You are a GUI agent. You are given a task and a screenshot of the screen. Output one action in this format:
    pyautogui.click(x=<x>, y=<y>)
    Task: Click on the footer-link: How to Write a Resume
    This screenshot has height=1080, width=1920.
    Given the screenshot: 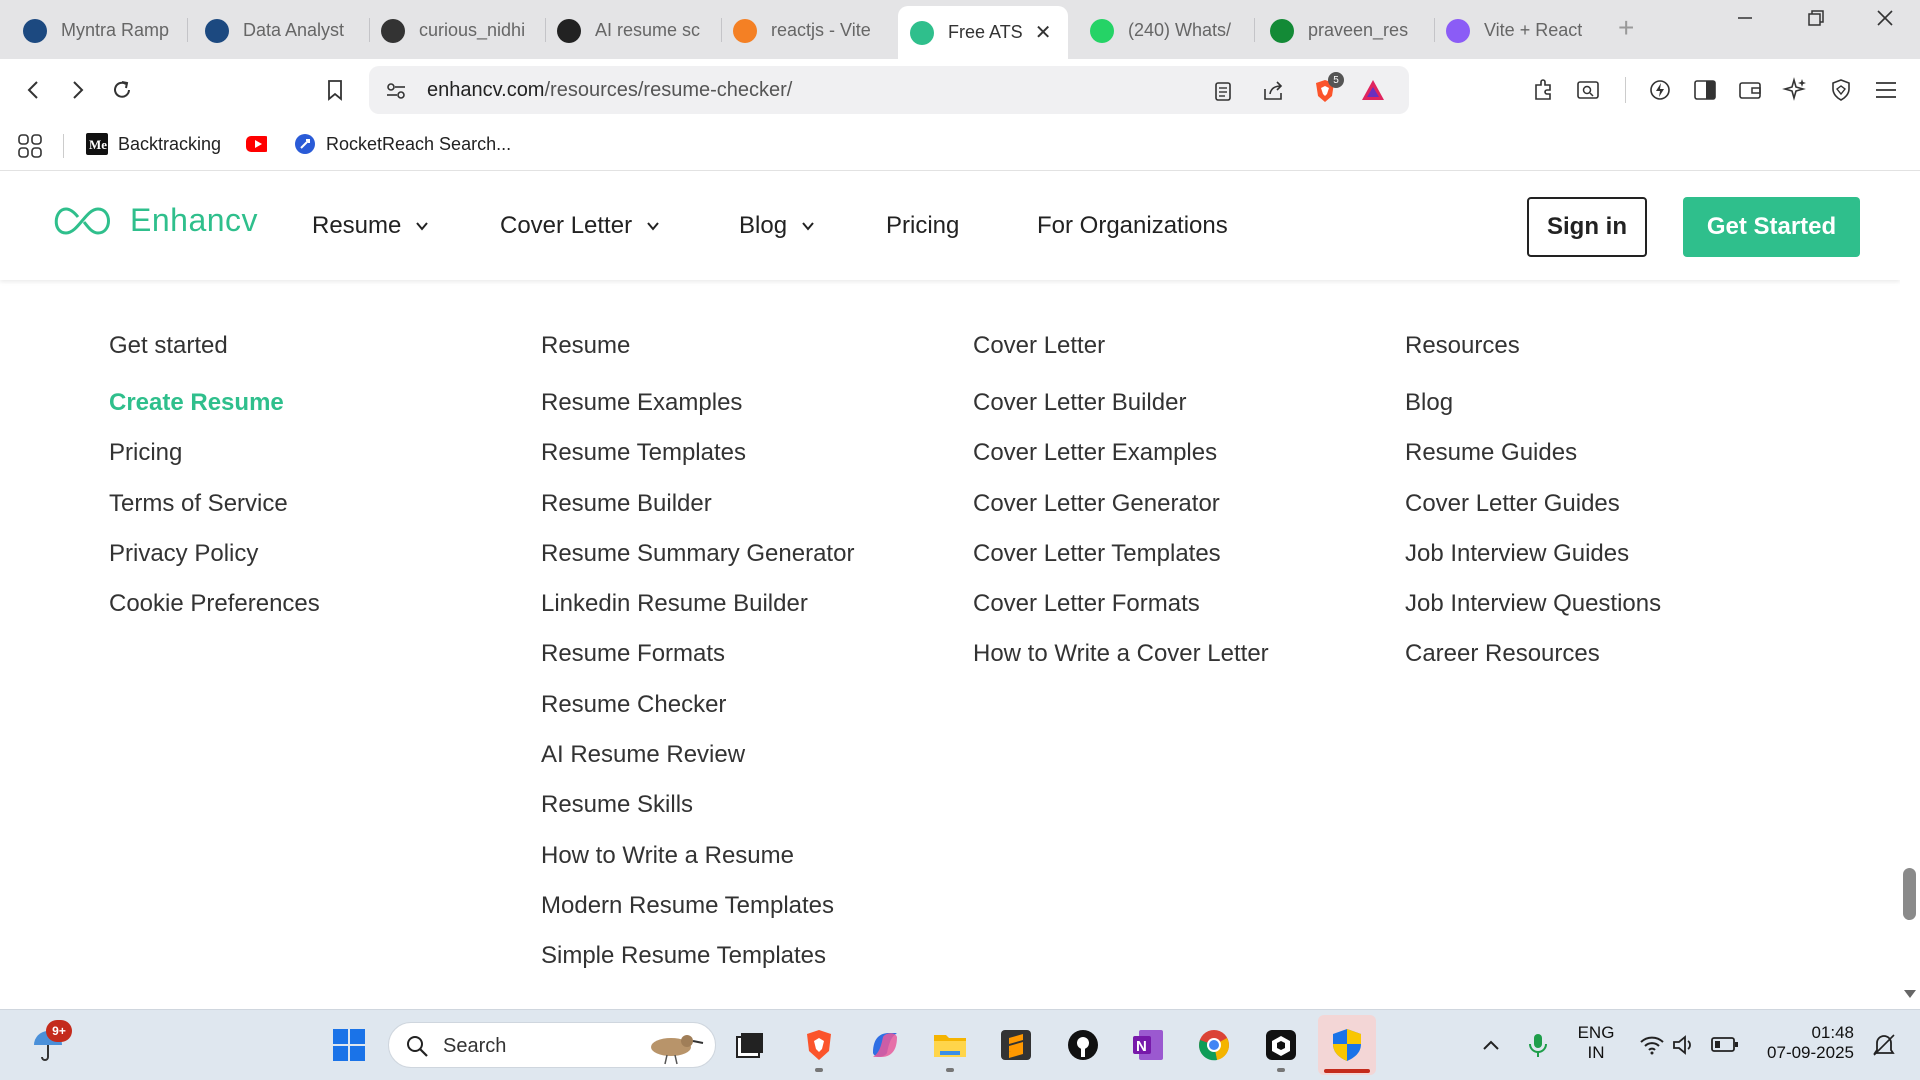 What is the action you would take?
    pyautogui.click(x=697, y=866)
    